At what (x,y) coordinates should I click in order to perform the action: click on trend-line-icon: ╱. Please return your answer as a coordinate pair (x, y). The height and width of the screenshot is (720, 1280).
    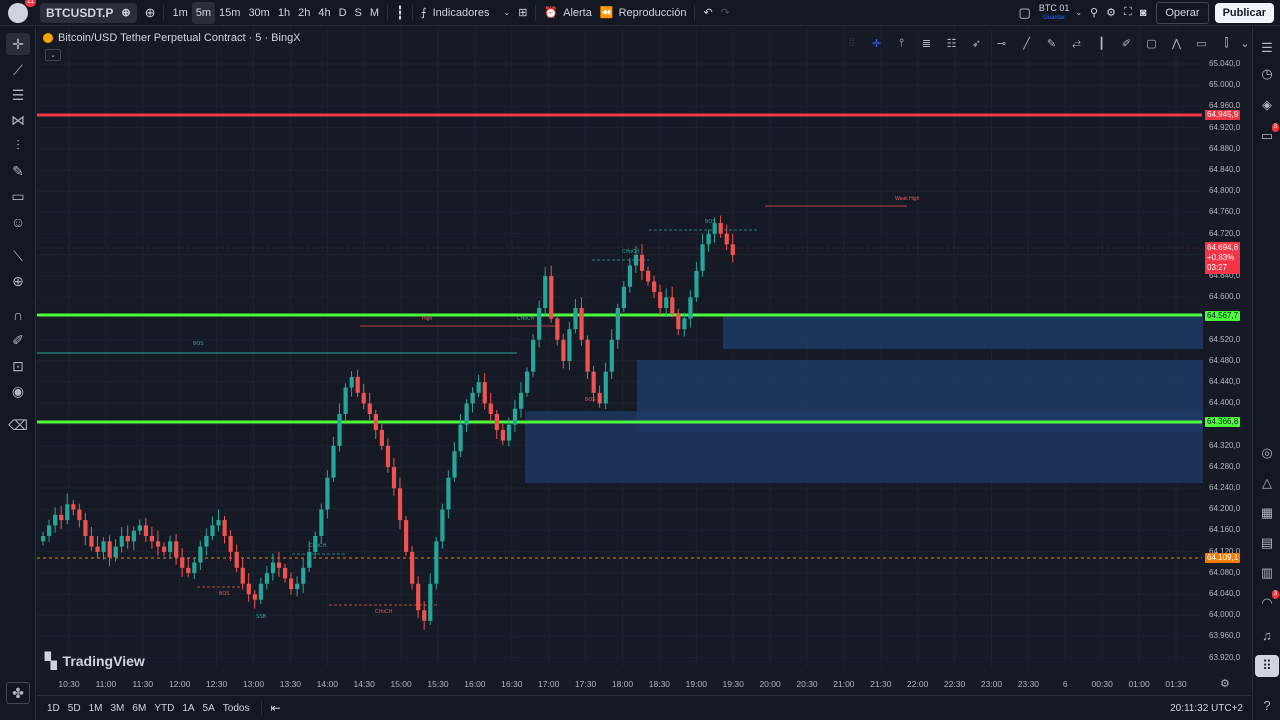
    Looking at the image, I should click on (1026, 43).